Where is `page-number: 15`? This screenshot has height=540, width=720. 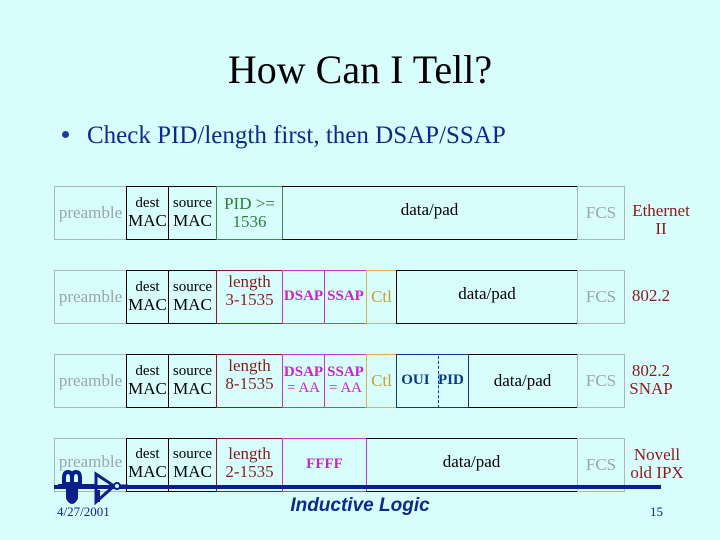
page-number: 15 is located at coordinates (656, 511).